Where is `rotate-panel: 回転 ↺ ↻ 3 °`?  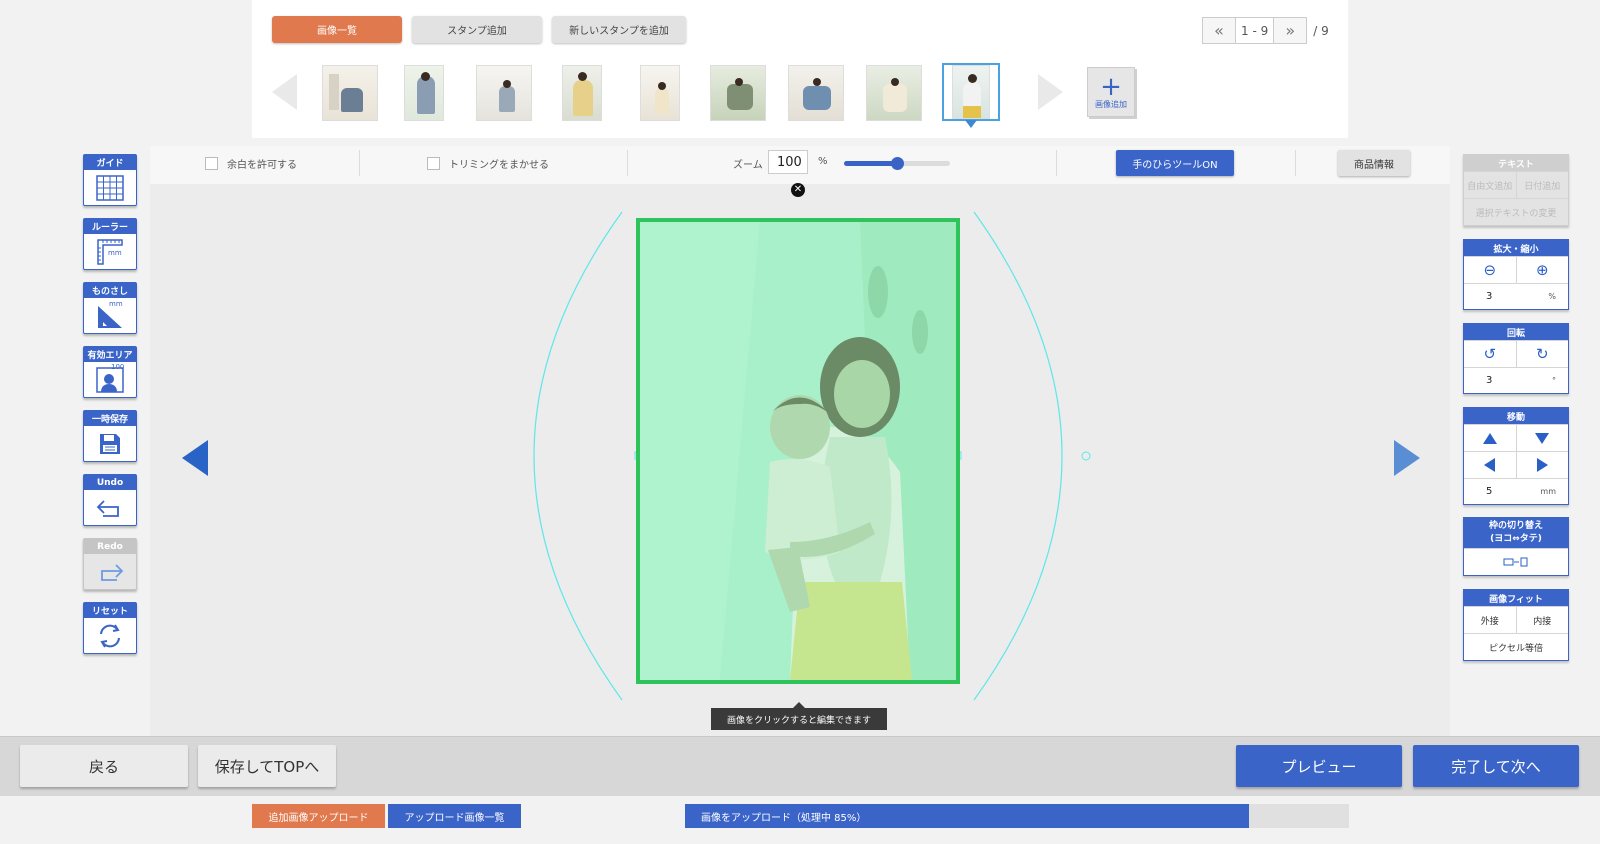
rotate-panel: 回転 ↺ ↻ 3 ° is located at coordinates (1516, 358).